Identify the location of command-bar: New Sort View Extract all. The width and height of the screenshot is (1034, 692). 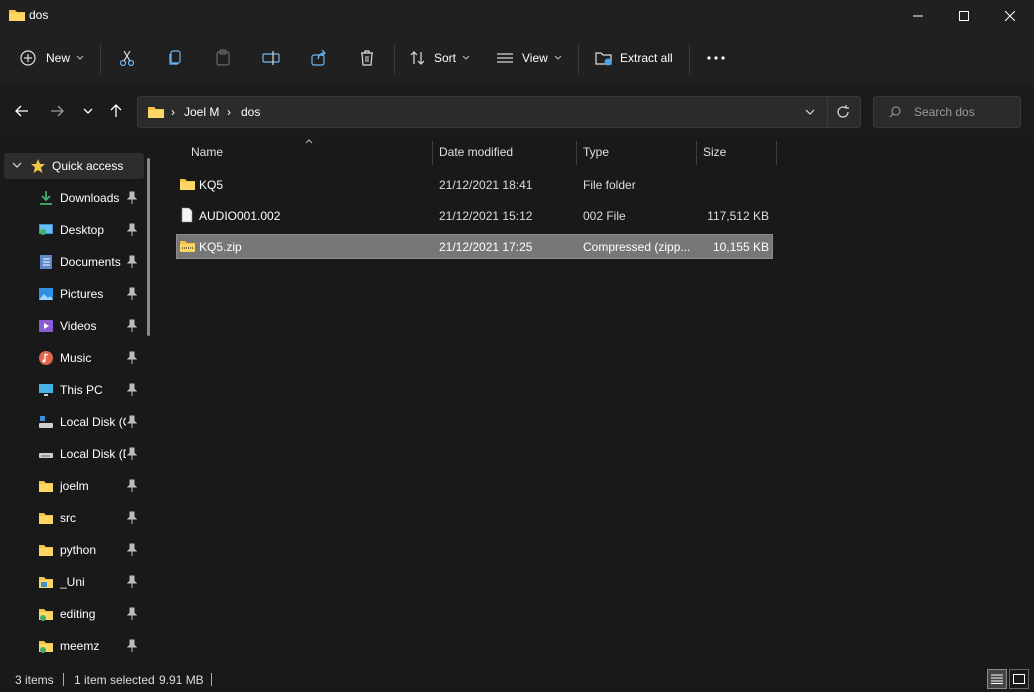
(517, 58).